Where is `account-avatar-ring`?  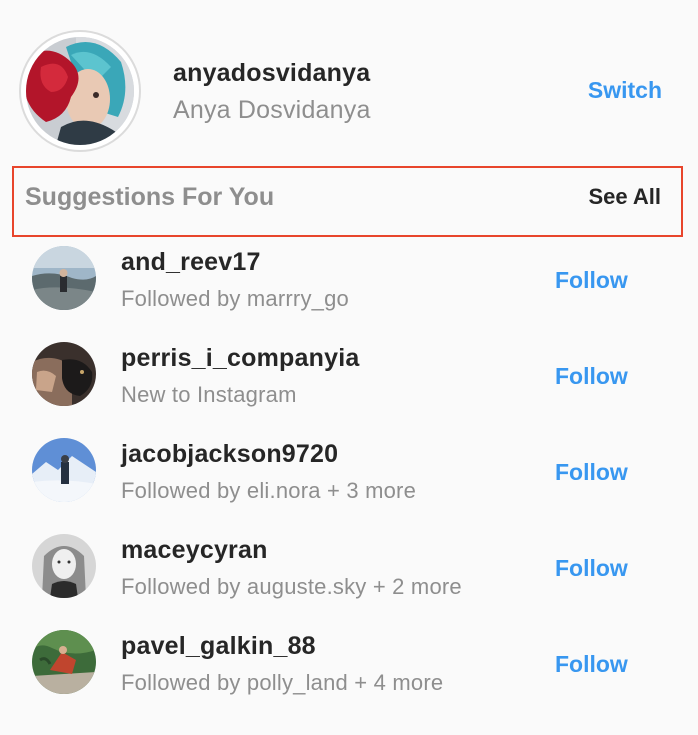
account-avatar-ring is located at coordinates (80, 91).